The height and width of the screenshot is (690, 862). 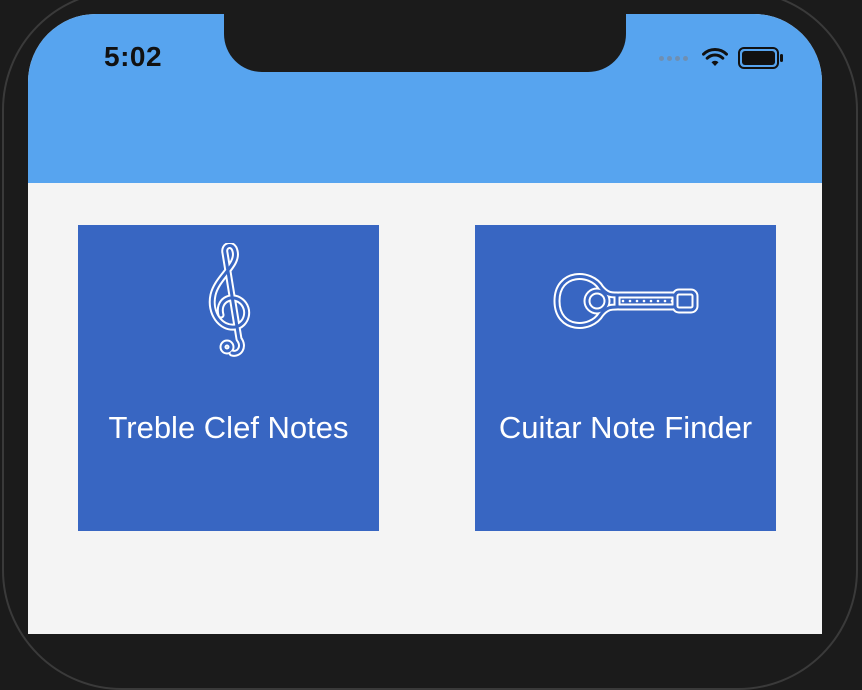 What do you see at coordinates (425, 43) in the screenshot?
I see `device-notch` at bounding box center [425, 43].